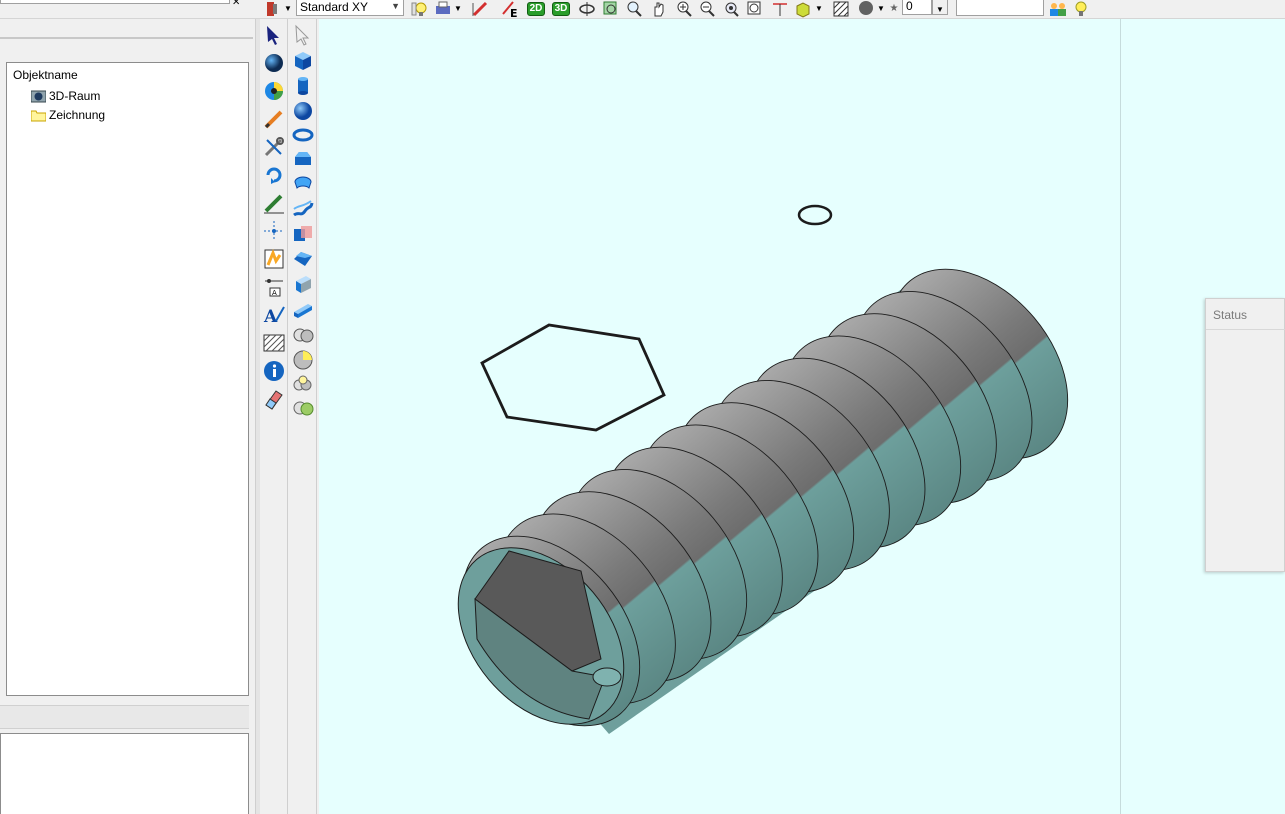 The height and width of the screenshot is (814, 1285). I want to click on slab-icon, so click(303, 310).